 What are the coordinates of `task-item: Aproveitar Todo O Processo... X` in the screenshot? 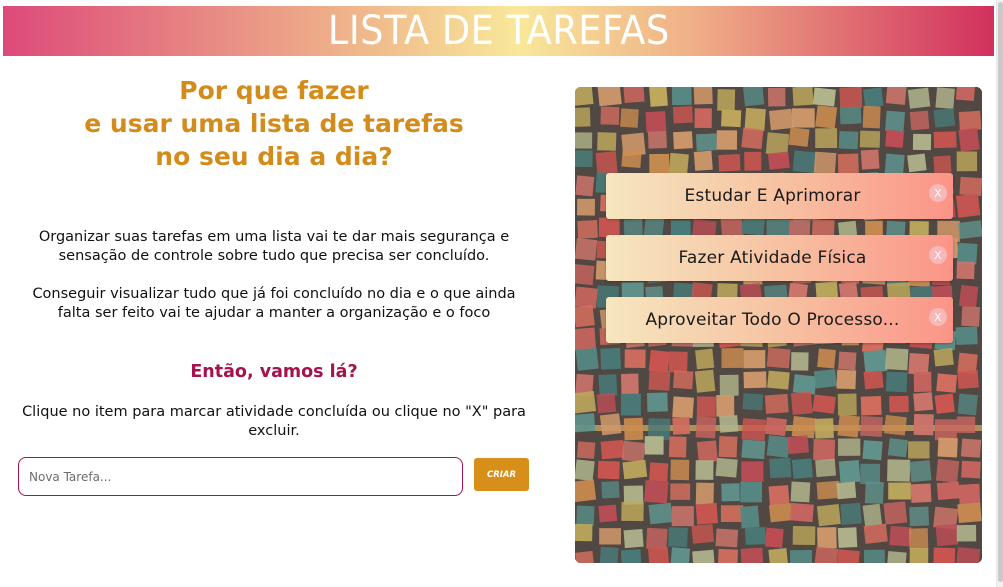 It's located at (779, 320).